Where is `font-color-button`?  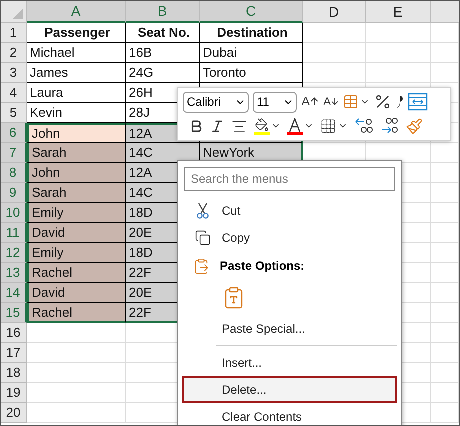 font-color-button is located at coordinates (300, 126).